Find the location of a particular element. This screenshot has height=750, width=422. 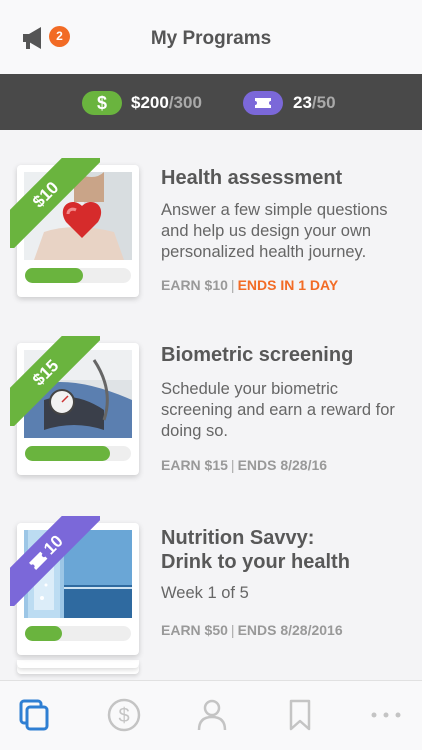

deadline: ENDS 8/28/16 is located at coordinates (282, 465).